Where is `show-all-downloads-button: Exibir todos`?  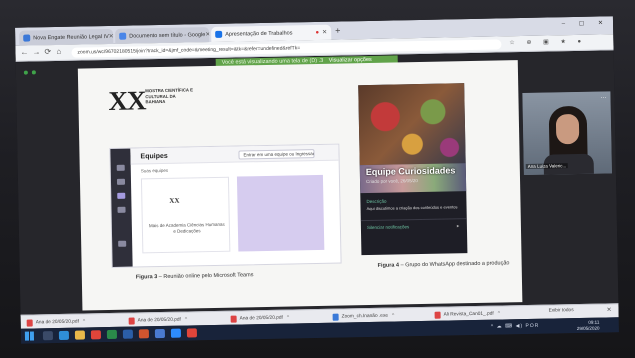 show-all-downloads-button: Exibir todos is located at coordinates (561, 310).